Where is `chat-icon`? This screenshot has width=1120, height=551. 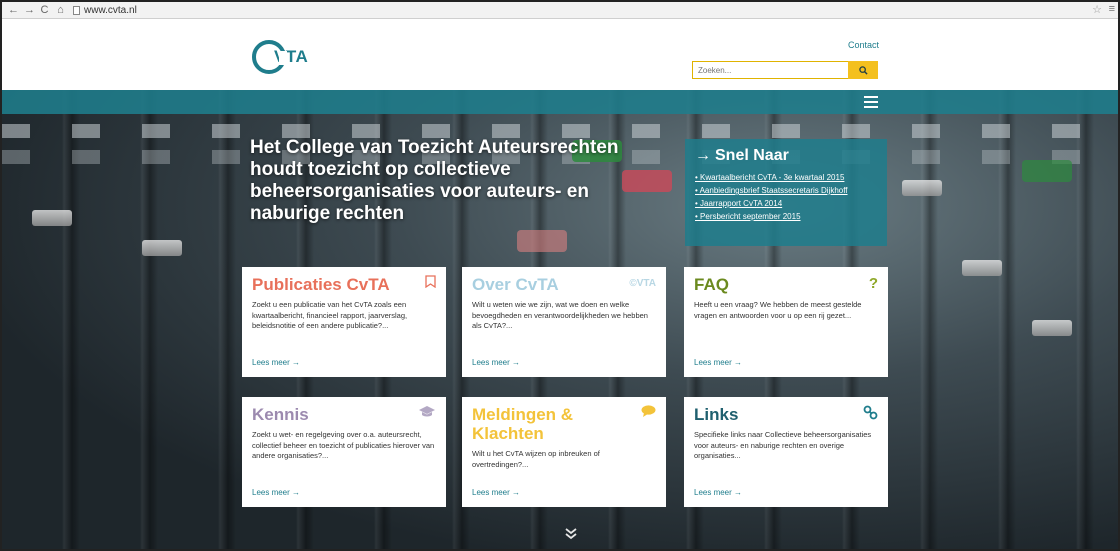 chat-icon is located at coordinates (648, 412).